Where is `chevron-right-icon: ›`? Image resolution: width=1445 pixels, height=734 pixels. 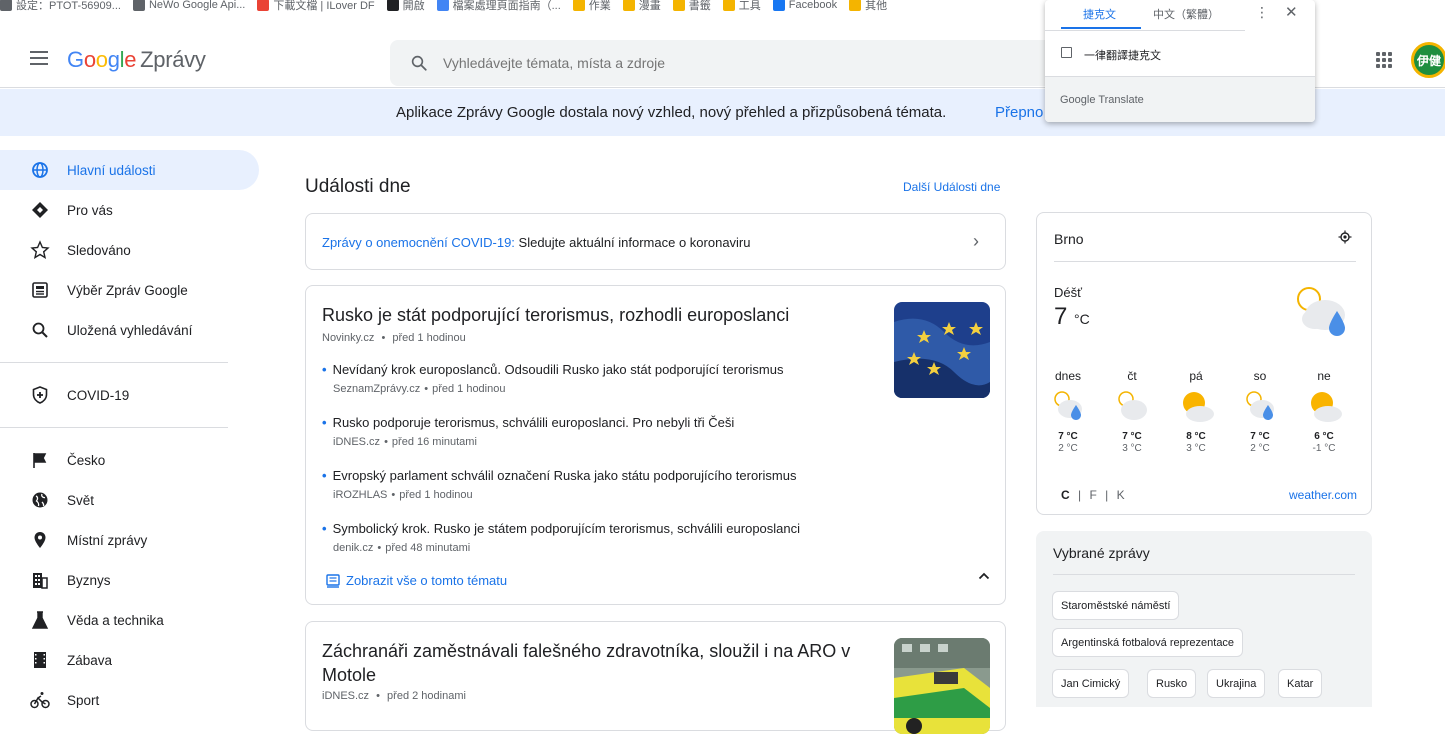 chevron-right-icon: › is located at coordinates (976, 241).